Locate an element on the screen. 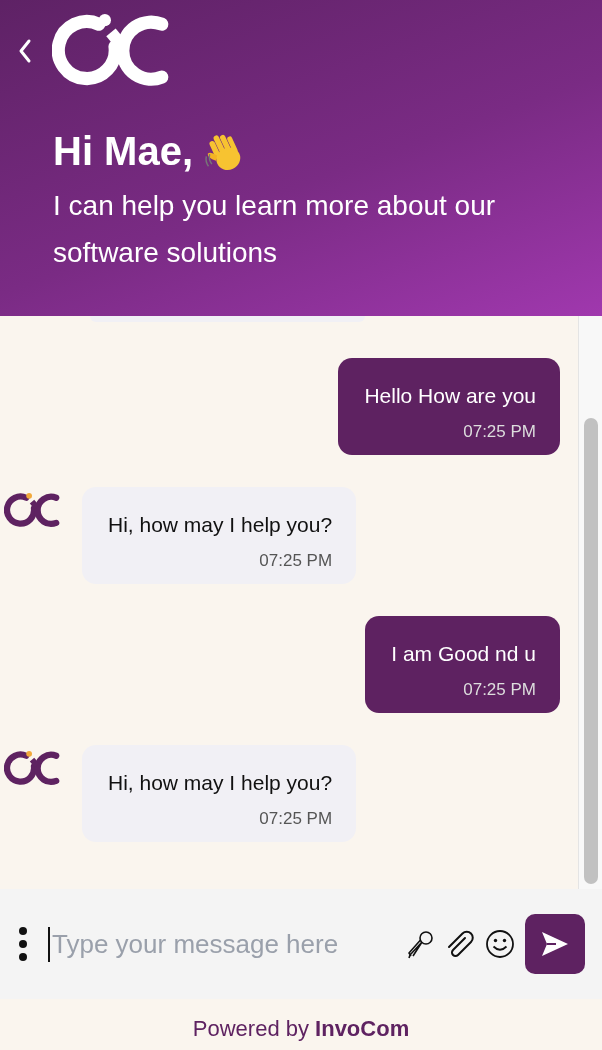 Image resolution: width=602 pixels, height=1050 pixels. send-button is located at coordinates (555, 944).